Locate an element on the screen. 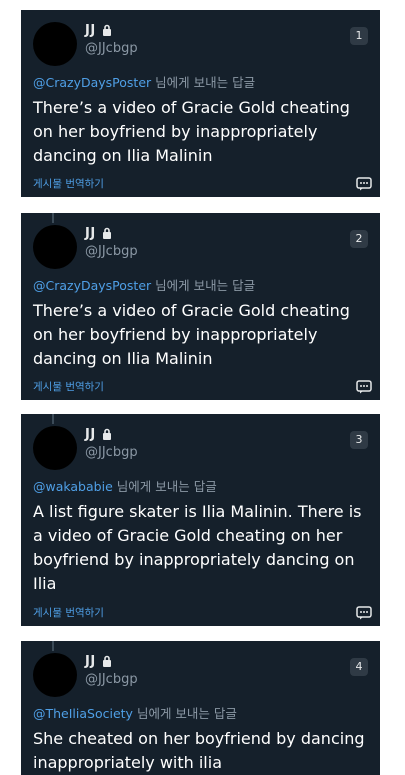 This screenshot has width=405, height=775. mention-link: @wakababie is located at coordinates (73, 486).